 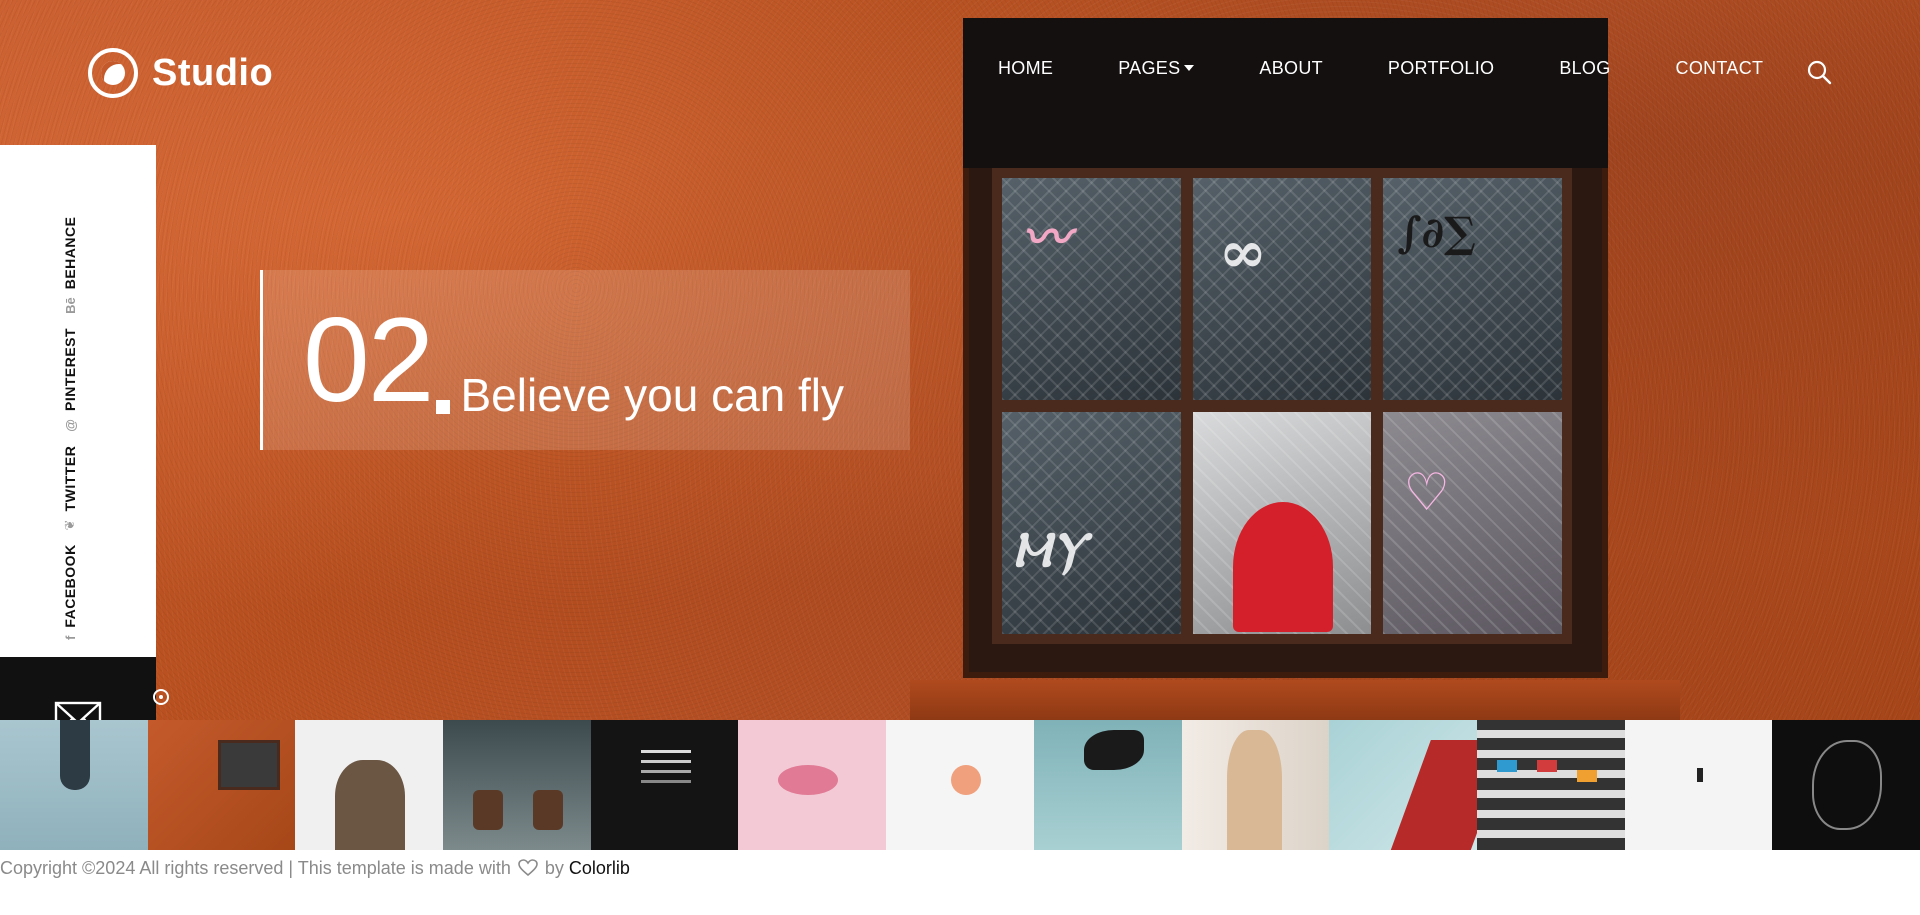 I want to click on brand-logo: Studio, so click(x=180, y=73).